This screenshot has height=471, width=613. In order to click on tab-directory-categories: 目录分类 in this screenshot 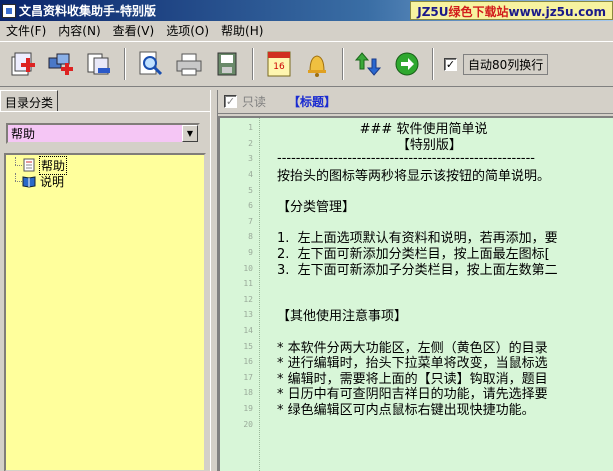, I will do `click(29, 101)`.